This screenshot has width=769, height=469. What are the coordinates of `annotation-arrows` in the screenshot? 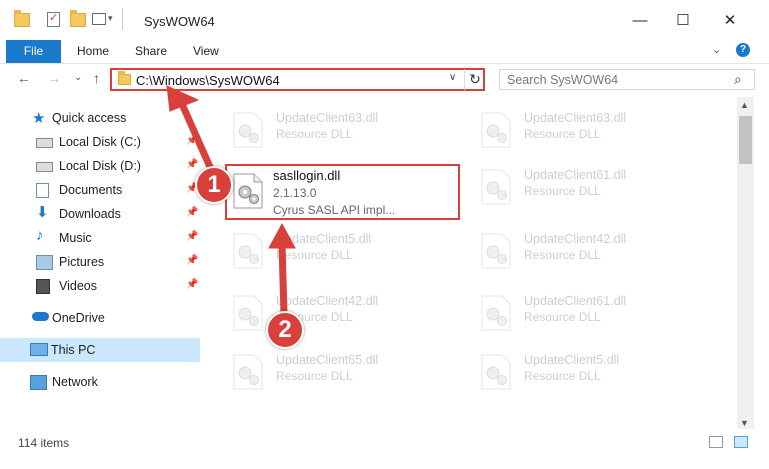 It's located at (231, 201).